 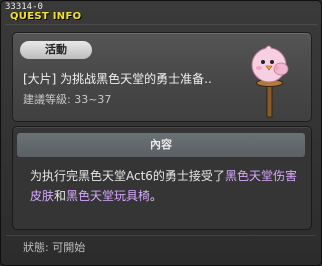 What do you see at coordinates (46, 16) in the screenshot?
I see `window-title: QUEST INFO` at bounding box center [46, 16].